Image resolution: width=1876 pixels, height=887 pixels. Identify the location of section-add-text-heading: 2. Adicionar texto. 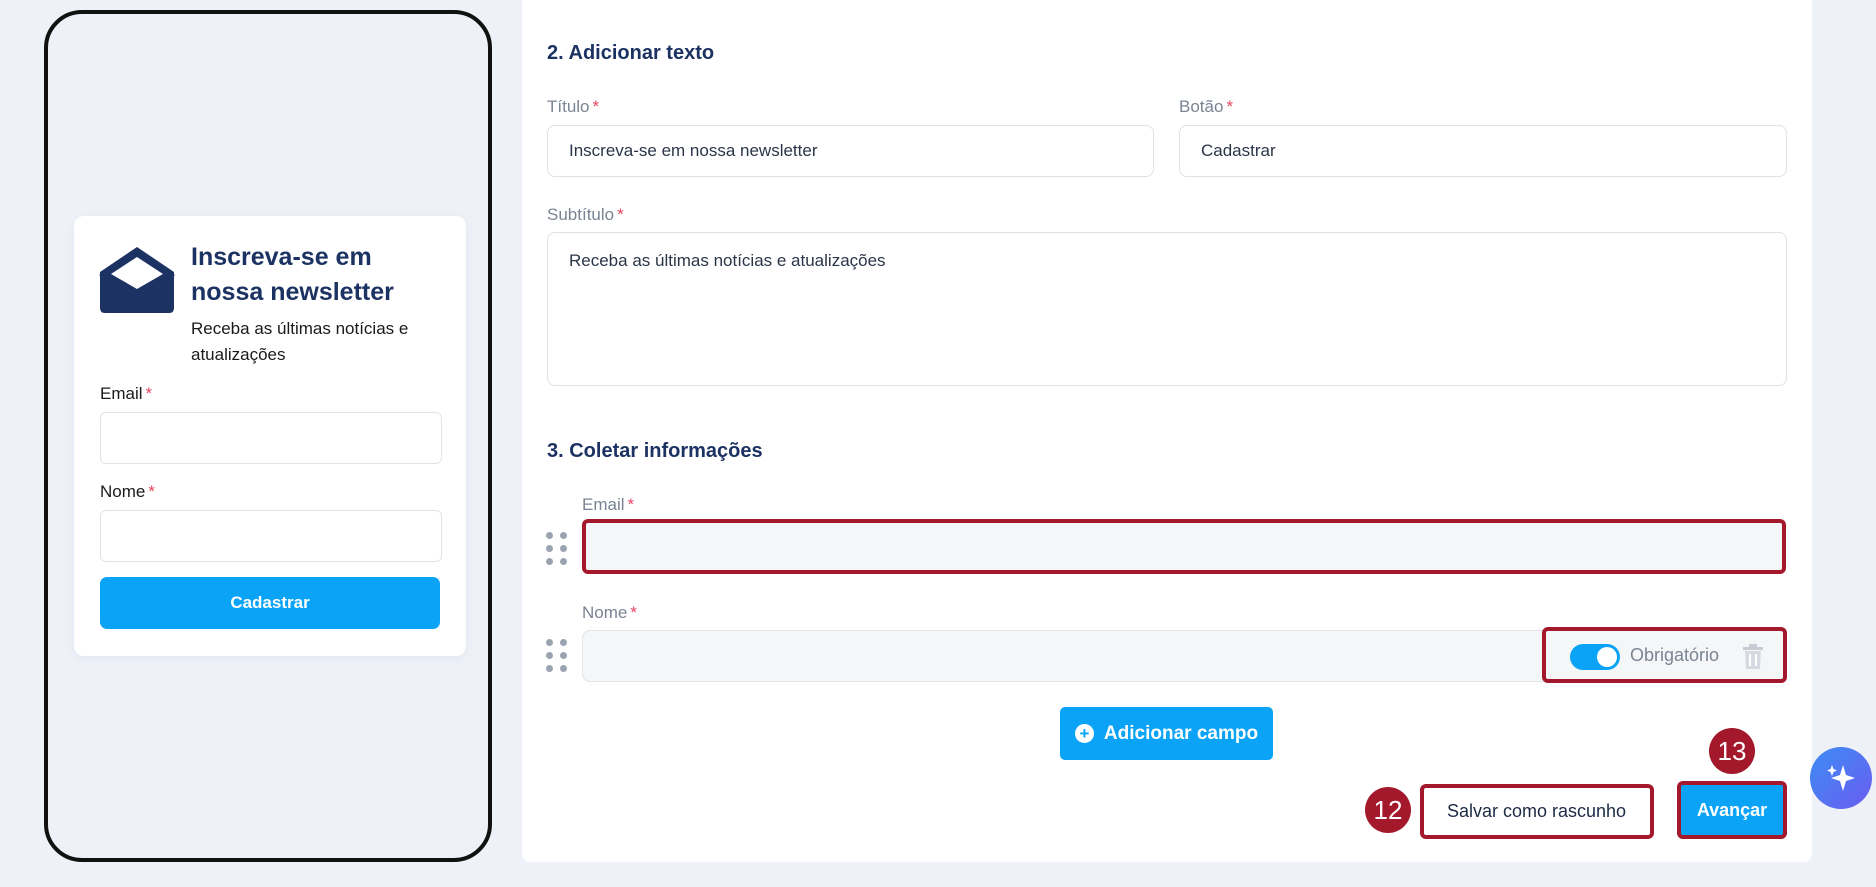
(631, 53).